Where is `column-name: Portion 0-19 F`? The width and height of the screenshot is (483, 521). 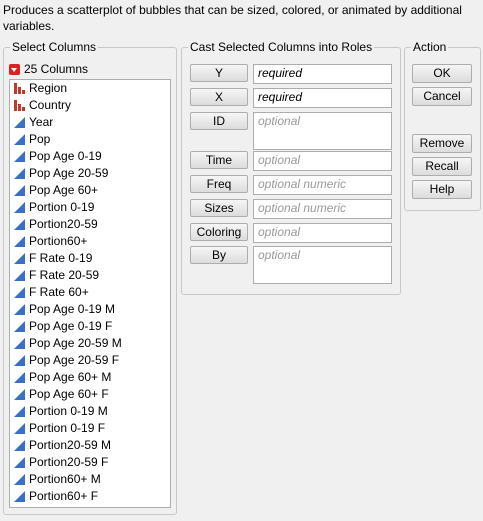
column-name: Portion 0-19 F is located at coordinates (67, 428).